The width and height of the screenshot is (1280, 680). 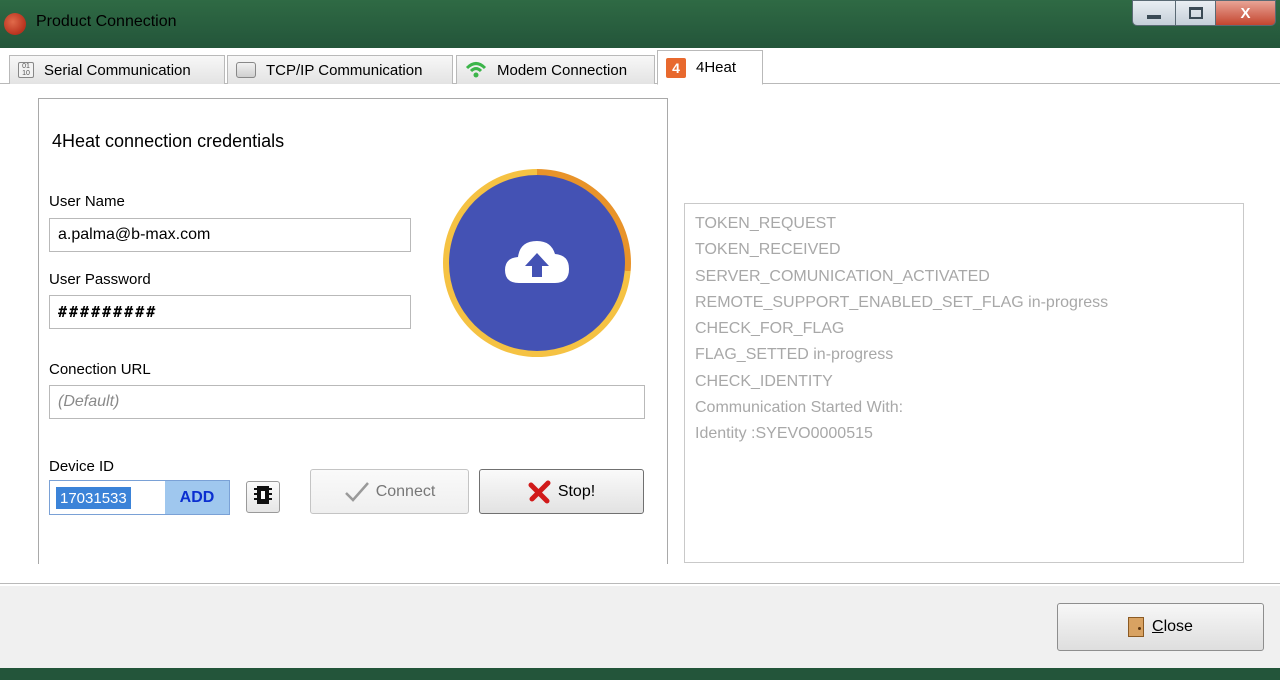 I want to click on log-line: TOKEN_REQUEST, so click(x=766, y=223).